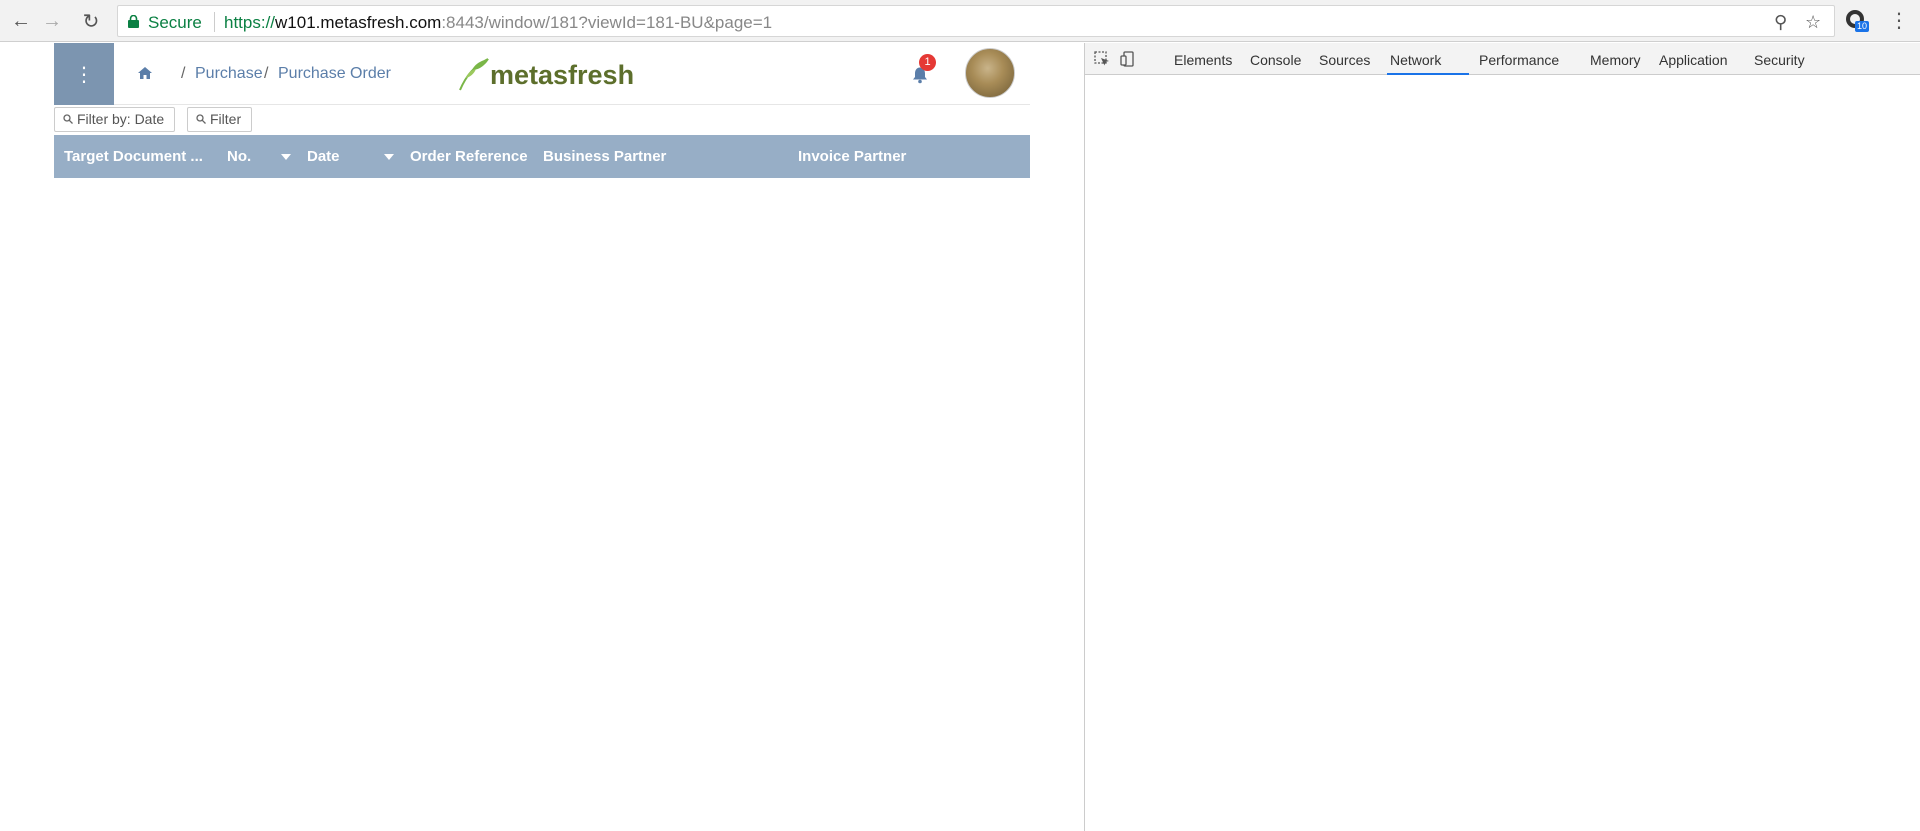  What do you see at coordinates (466, 156) in the screenshot?
I see `column-header-order-reference: Order Reference` at bounding box center [466, 156].